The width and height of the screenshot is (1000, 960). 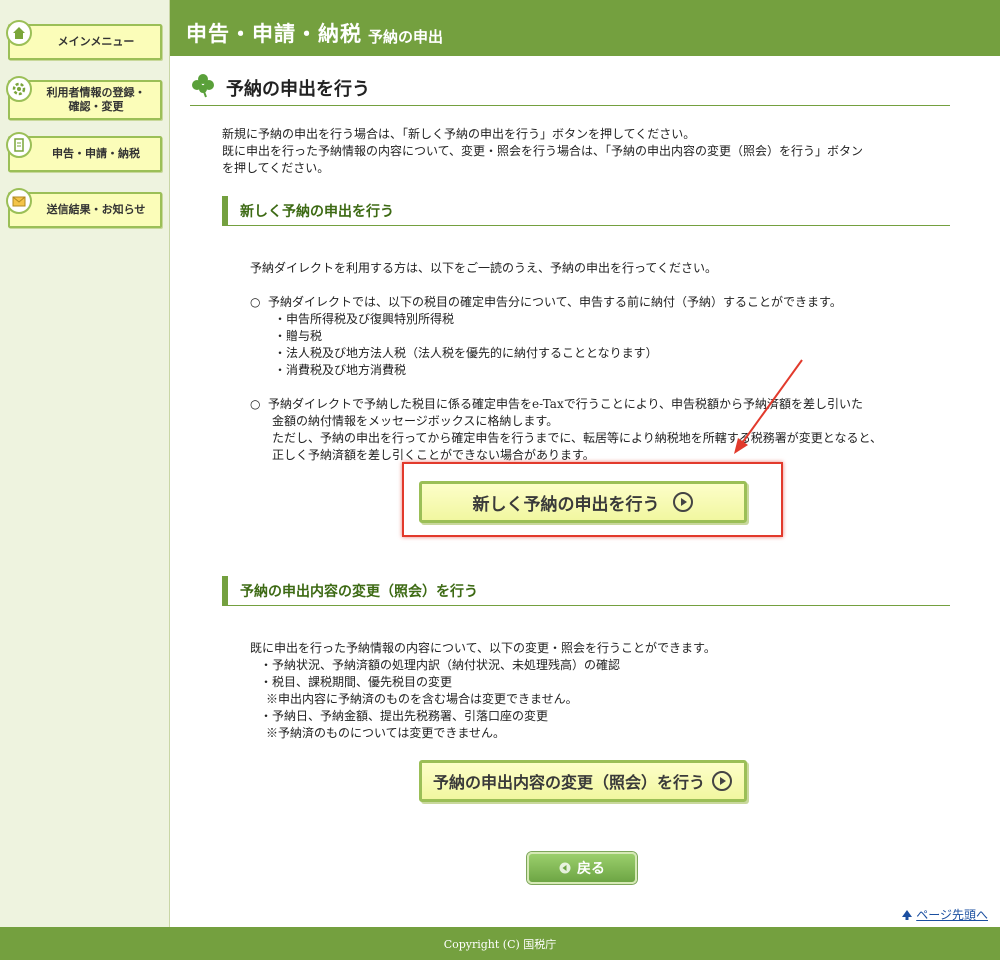 What do you see at coordinates (274, 33) in the screenshot?
I see `header-title: 申告・申請・納税` at bounding box center [274, 33].